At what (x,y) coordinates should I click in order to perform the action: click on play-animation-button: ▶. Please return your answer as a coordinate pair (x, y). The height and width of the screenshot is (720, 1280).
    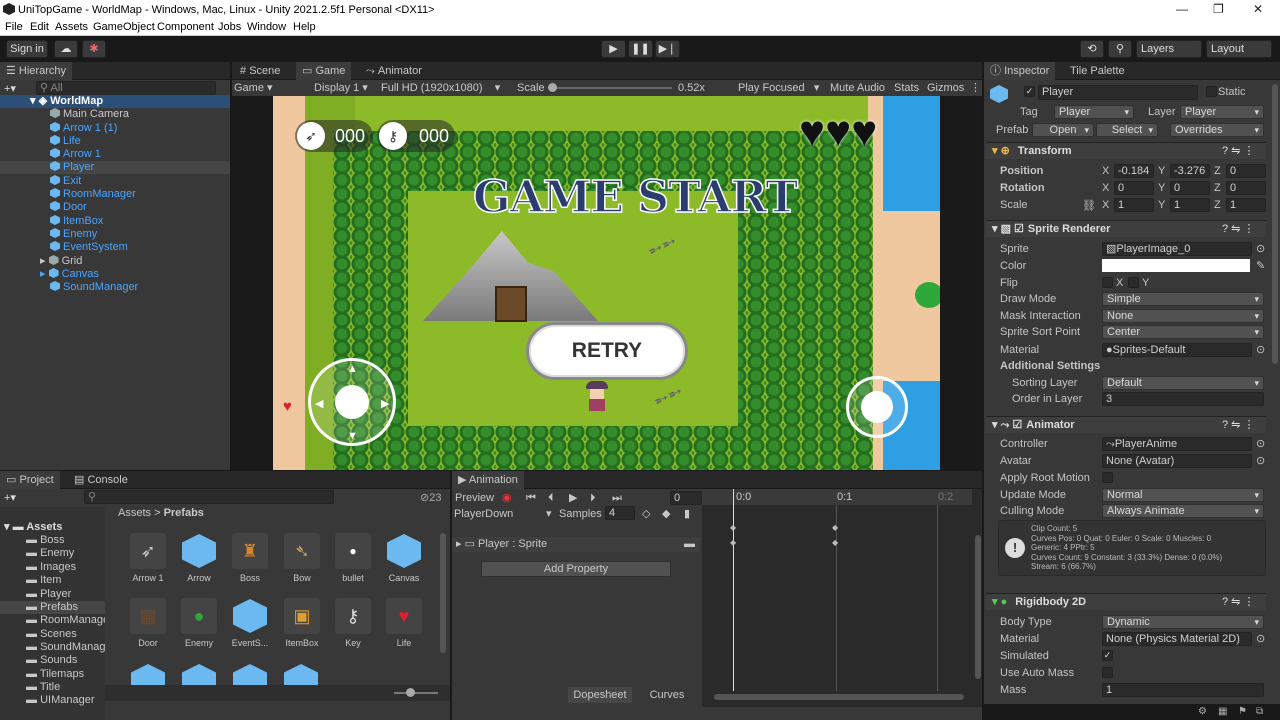
    Looking at the image, I should click on (573, 498).